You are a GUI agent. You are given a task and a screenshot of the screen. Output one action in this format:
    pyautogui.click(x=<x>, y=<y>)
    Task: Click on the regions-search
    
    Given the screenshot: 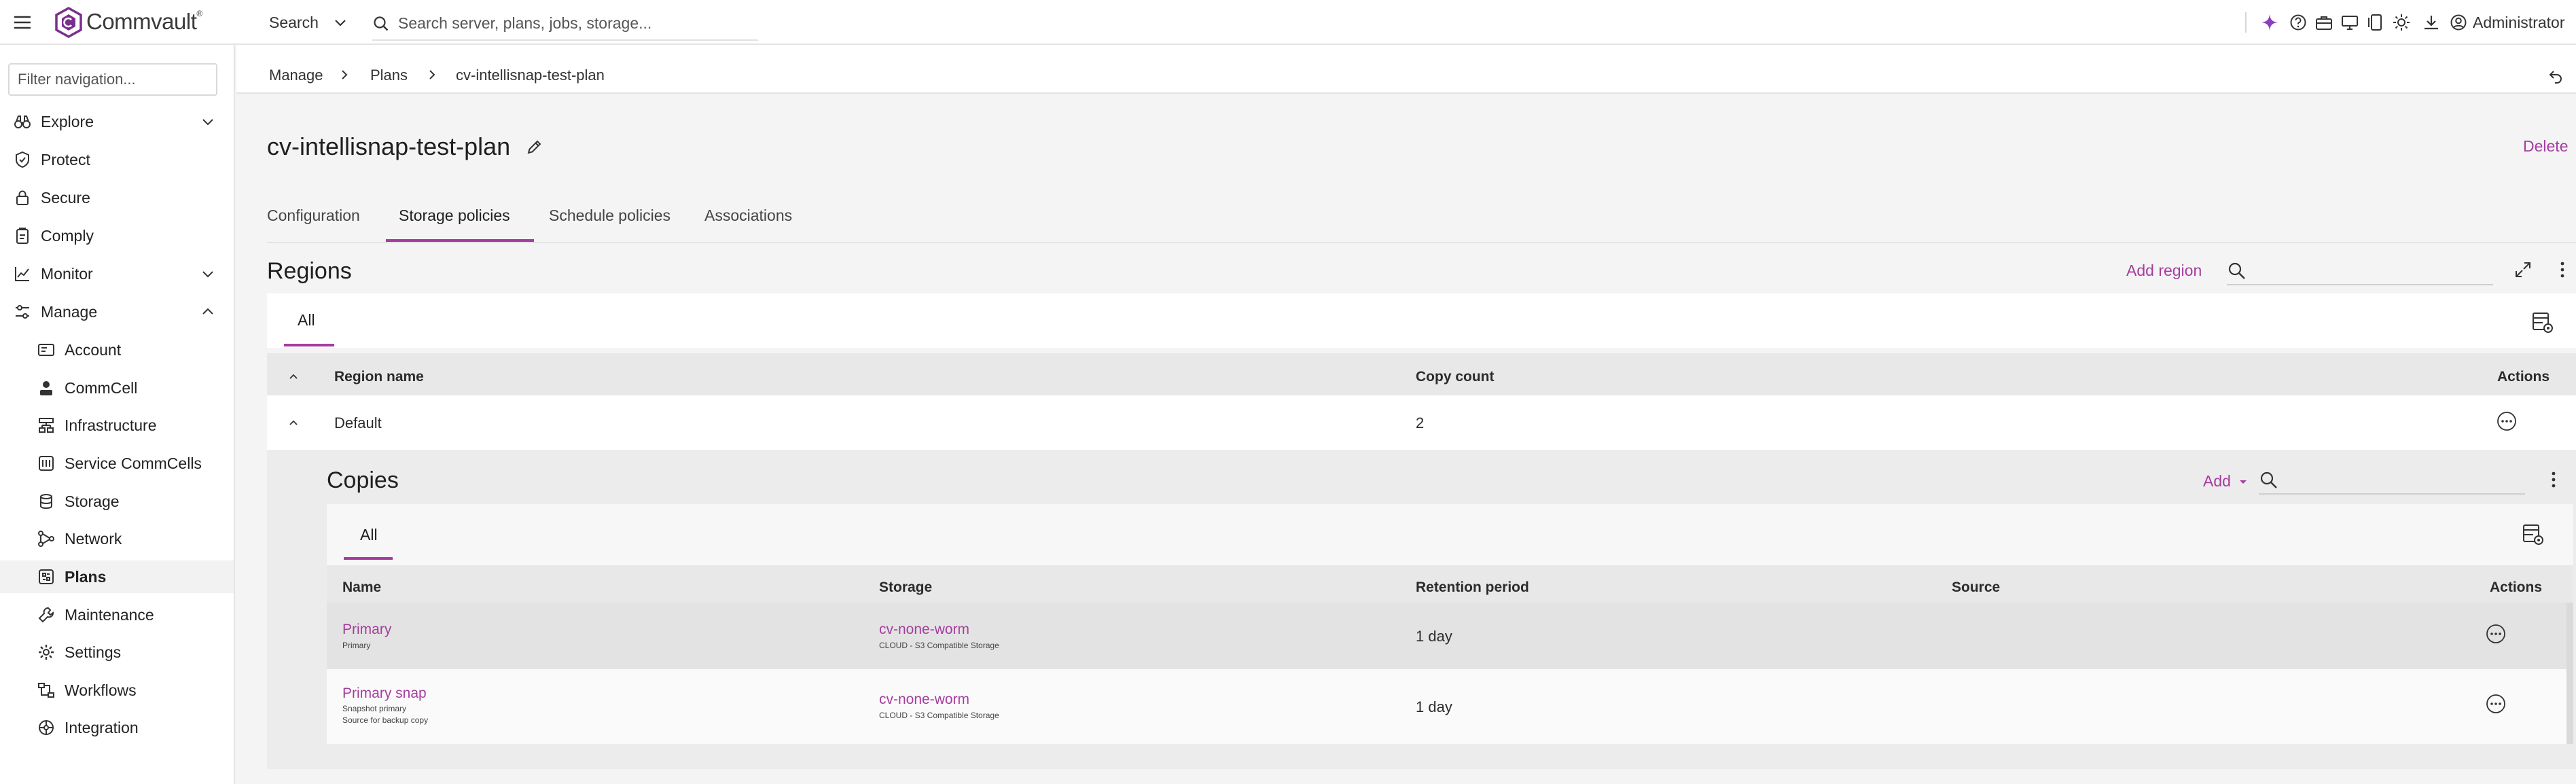 What is the action you would take?
    pyautogui.click(x=2360, y=271)
    